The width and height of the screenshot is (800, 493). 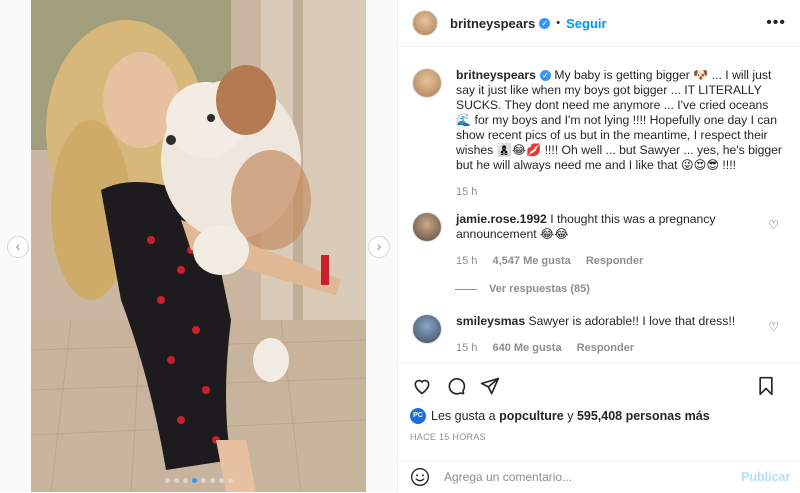 I want to click on comment-meta: 15 h 4,547 Me gusta Responder, so click(x=621, y=261).